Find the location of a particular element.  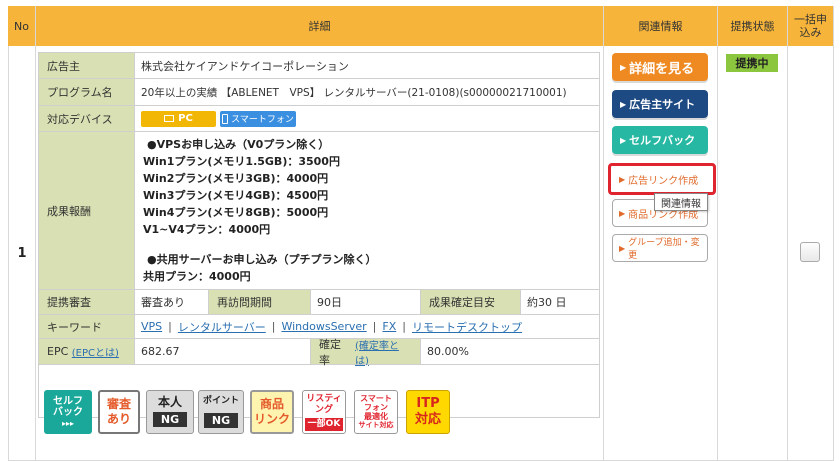

keyword-link: リモートデスクトップ is located at coordinates (467, 327).